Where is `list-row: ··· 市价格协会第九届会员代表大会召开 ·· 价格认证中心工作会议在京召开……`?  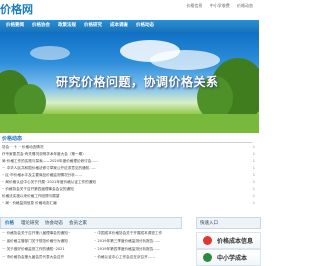 list-row: ··· 市价格协会第九届会员代表大会召开 ·· 价格认证中心工作会议在京召开…… is located at coordinates (92, 258).